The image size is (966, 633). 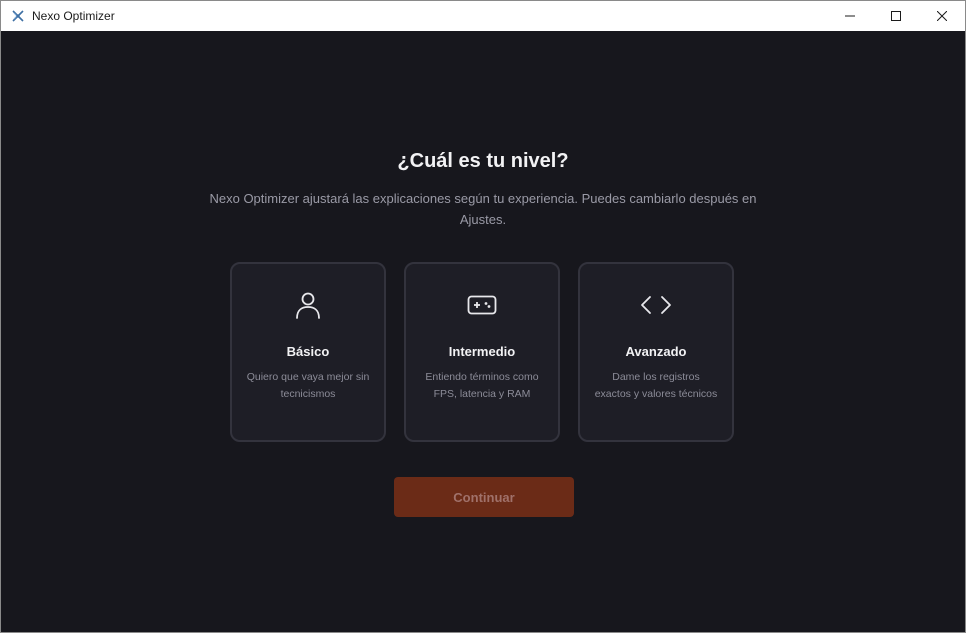 I want to click on app-logo-icon, so click(x=18, y=16).